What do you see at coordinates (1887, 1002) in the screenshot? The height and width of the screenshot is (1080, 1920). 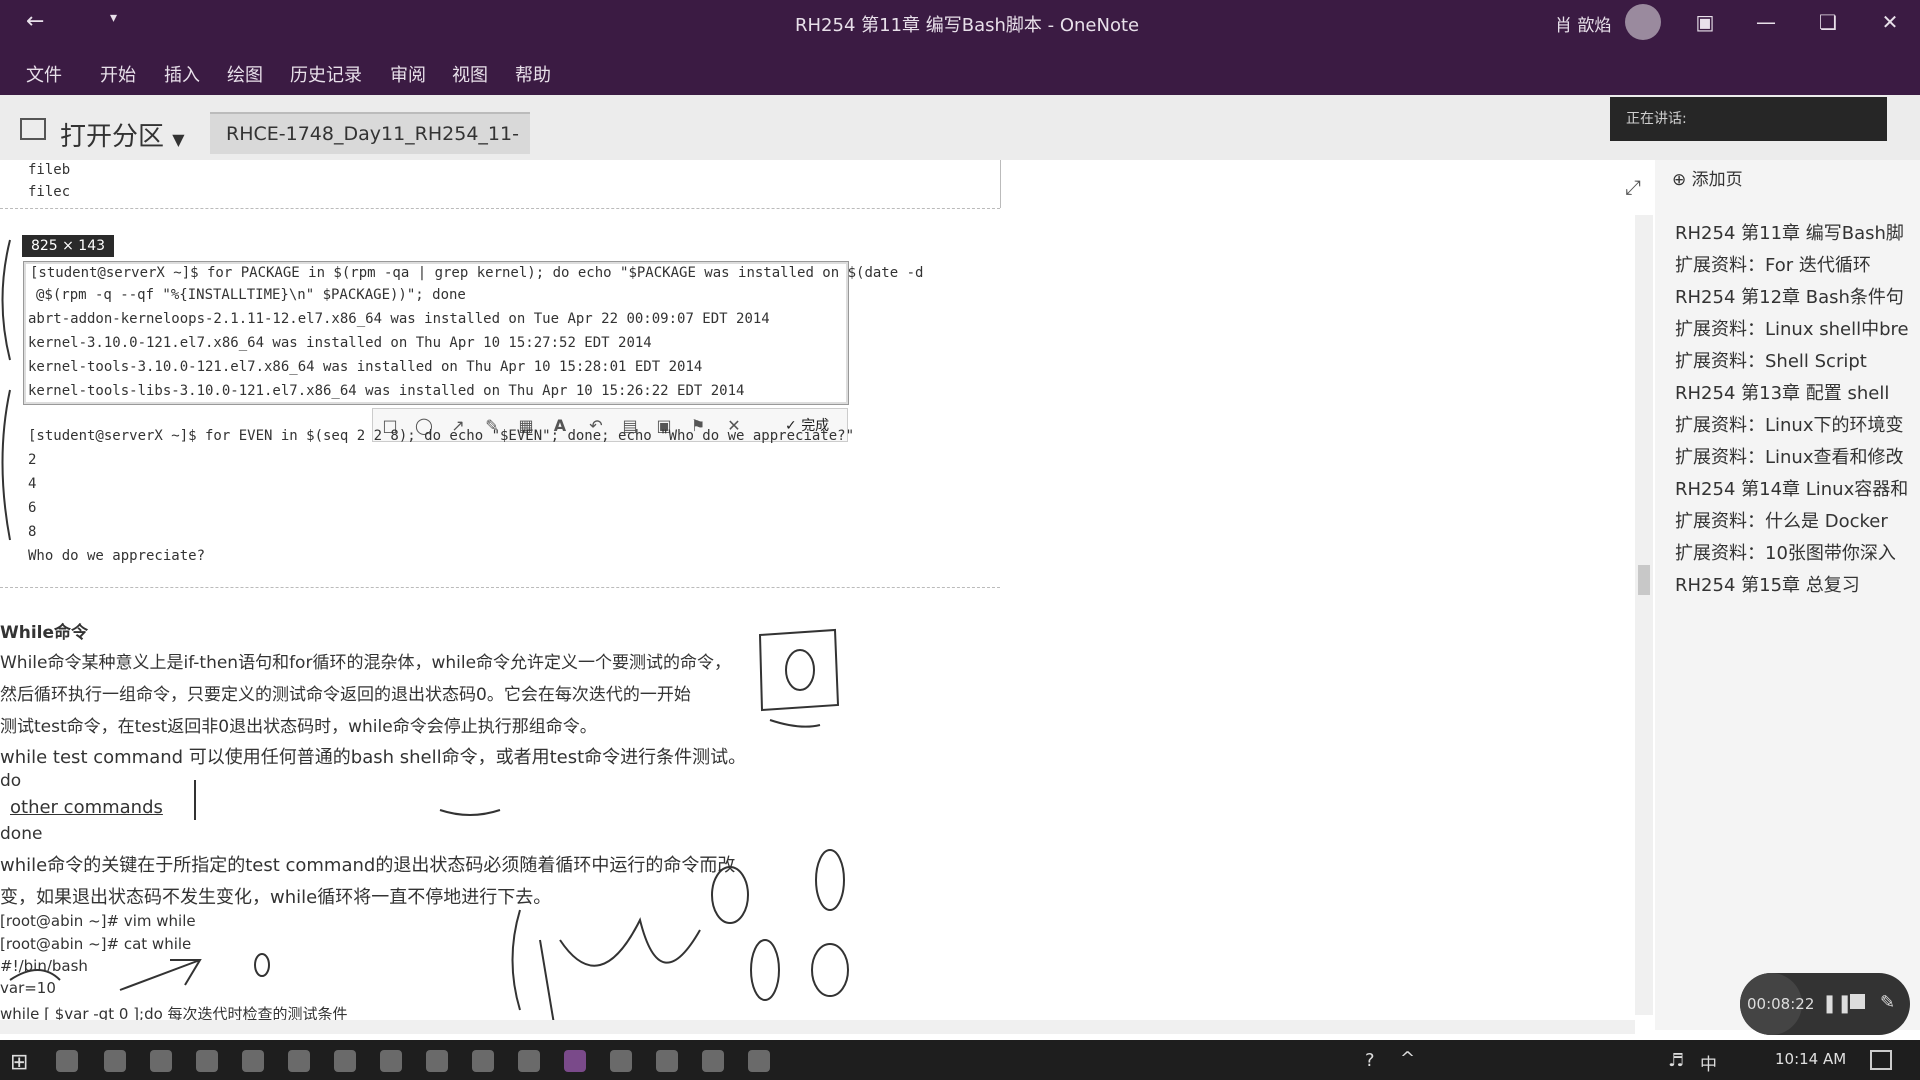 I see `edit-icon: ✎` at bounding box center [1887, 1002].